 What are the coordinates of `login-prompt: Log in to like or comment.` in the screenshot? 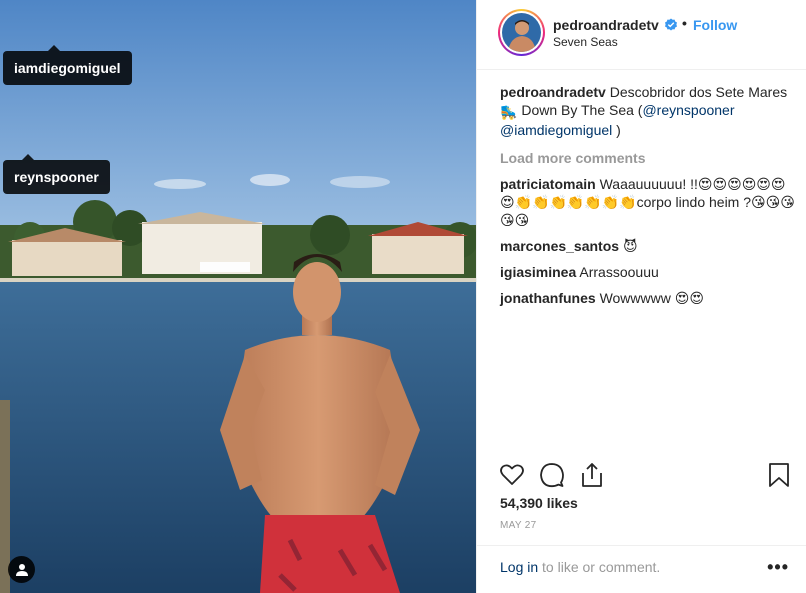 It's located at (580, 567).